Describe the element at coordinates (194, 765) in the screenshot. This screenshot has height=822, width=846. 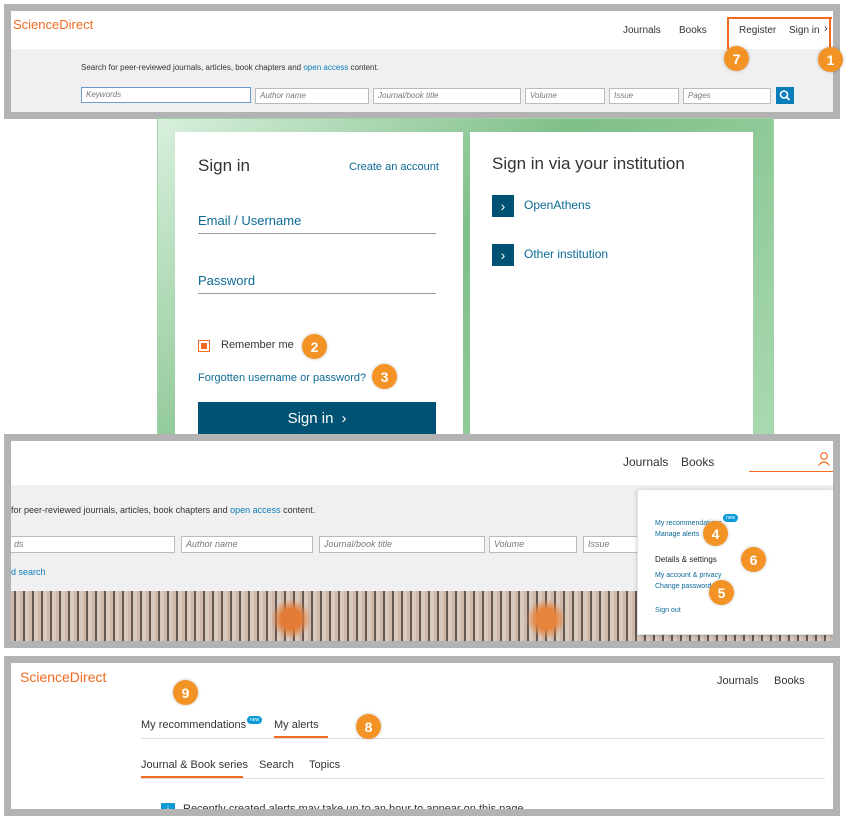
I see `subtab-journal-book-series: Journal & Book series` at that location.